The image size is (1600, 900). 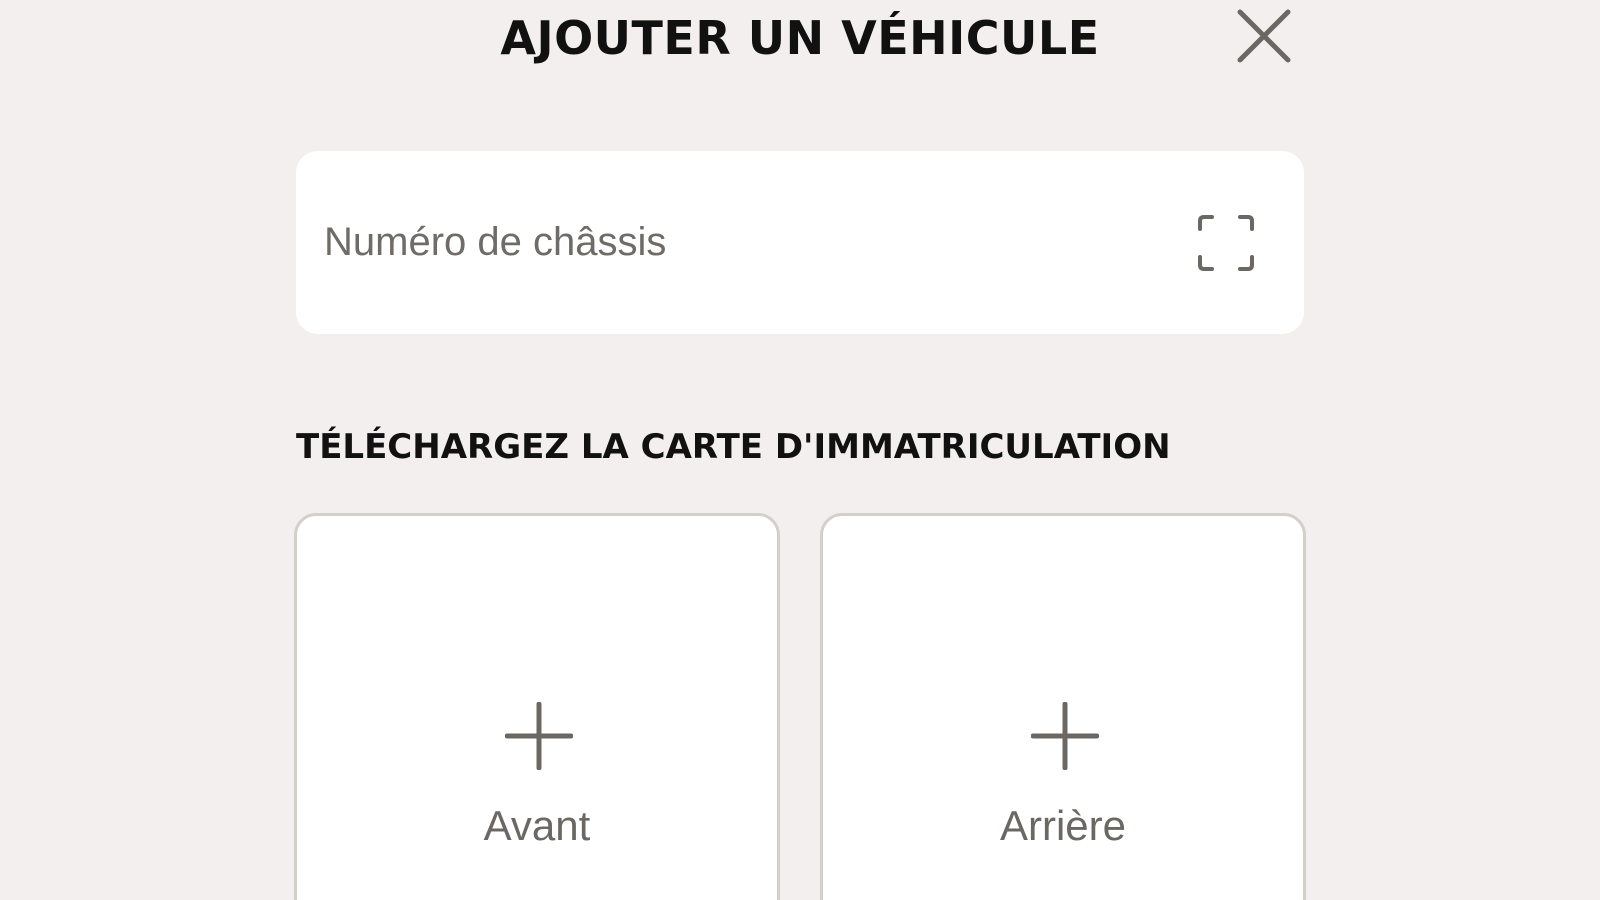 I want to click on close-icon, so click(x=1264, y=36).